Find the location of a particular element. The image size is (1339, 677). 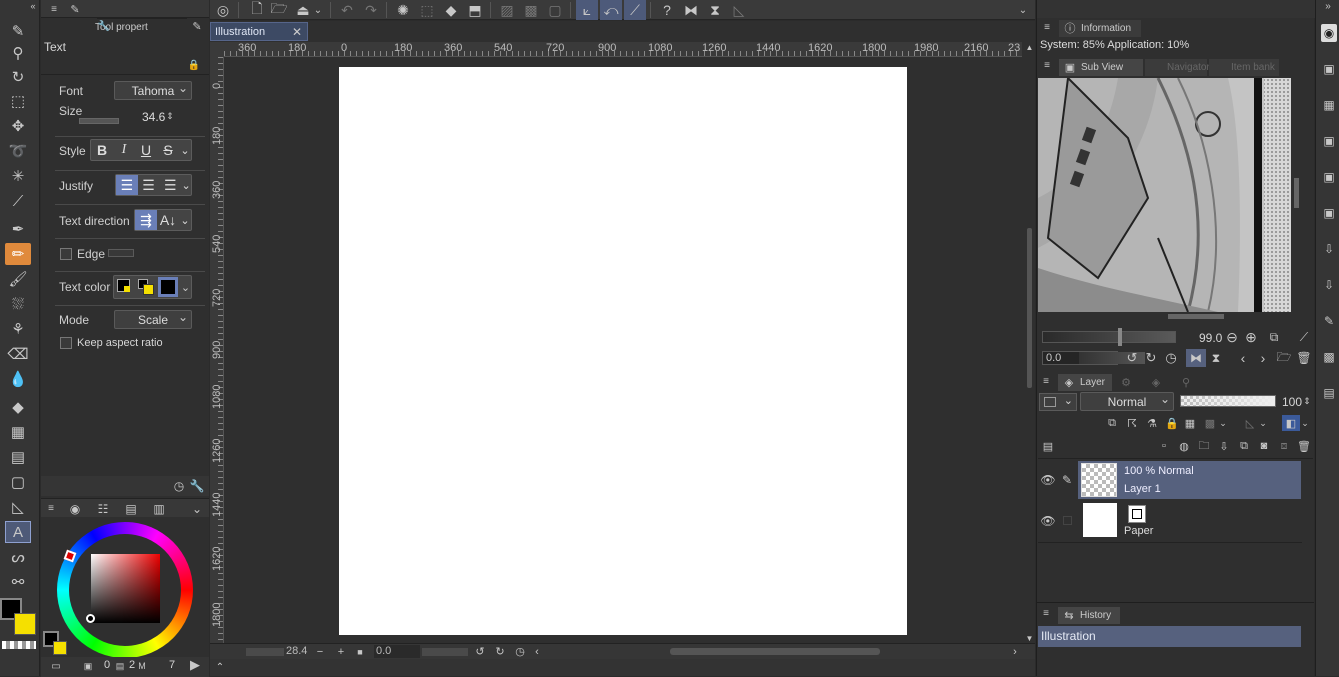

layer-edit-slot is located at coordinates (1067, 520).